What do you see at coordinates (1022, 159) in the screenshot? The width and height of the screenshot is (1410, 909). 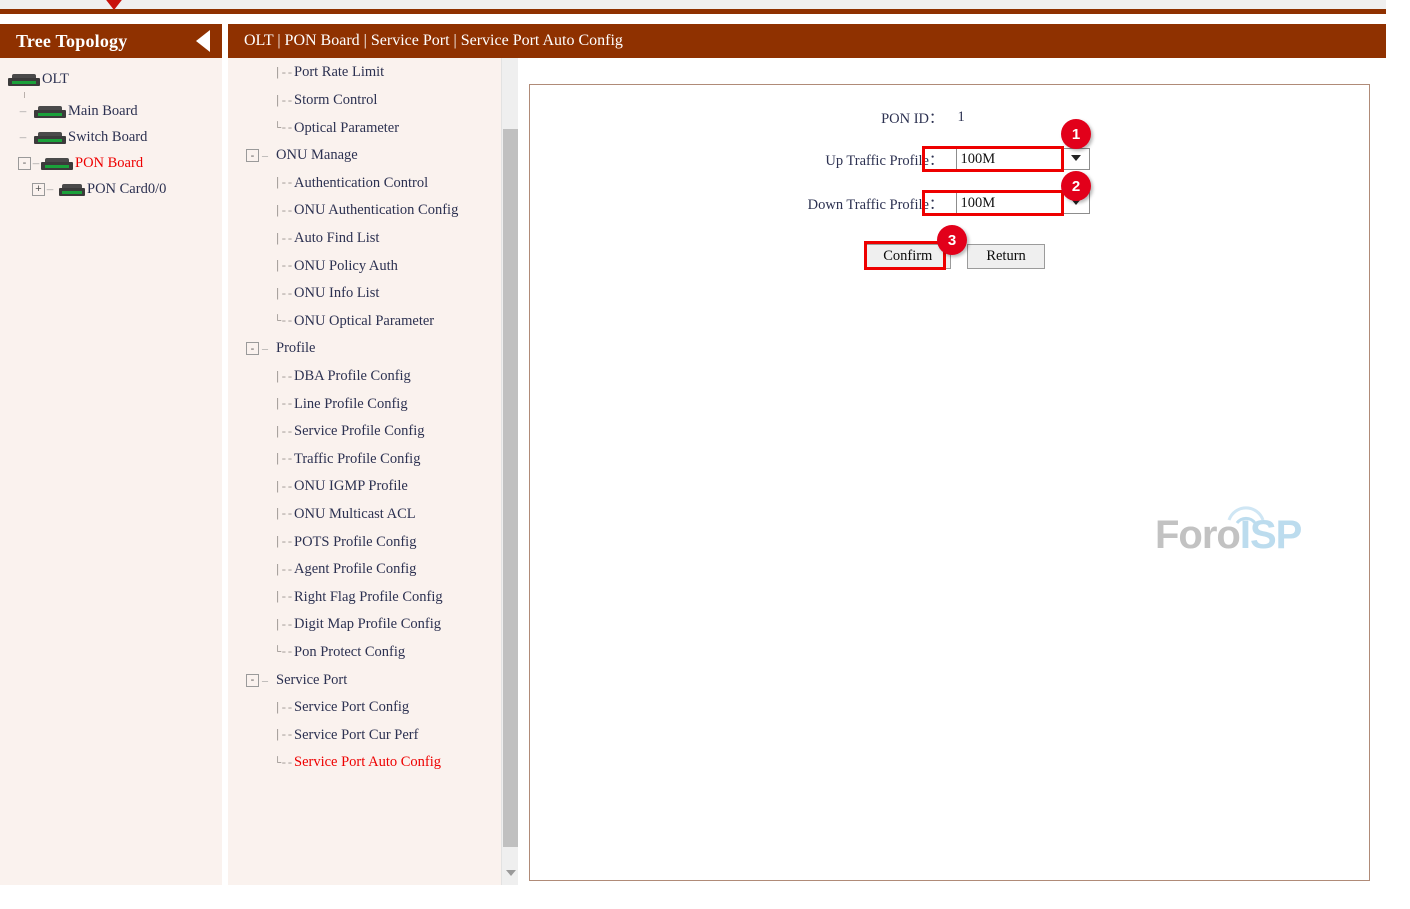 I see `up-traffic-profile-select: 100M` at bounding box center [1022, 159].